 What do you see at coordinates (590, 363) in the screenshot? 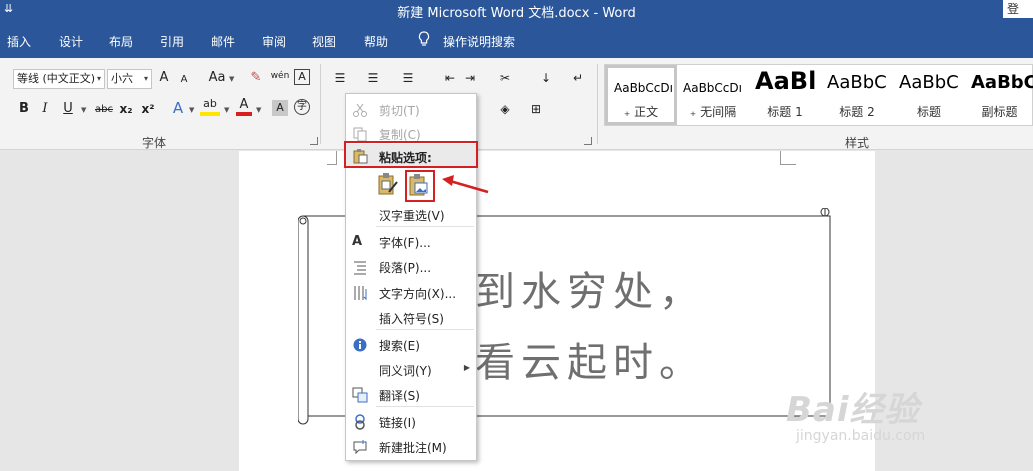
I see `poem-line-2: 看云起时。` at bounding box center [590, 363].